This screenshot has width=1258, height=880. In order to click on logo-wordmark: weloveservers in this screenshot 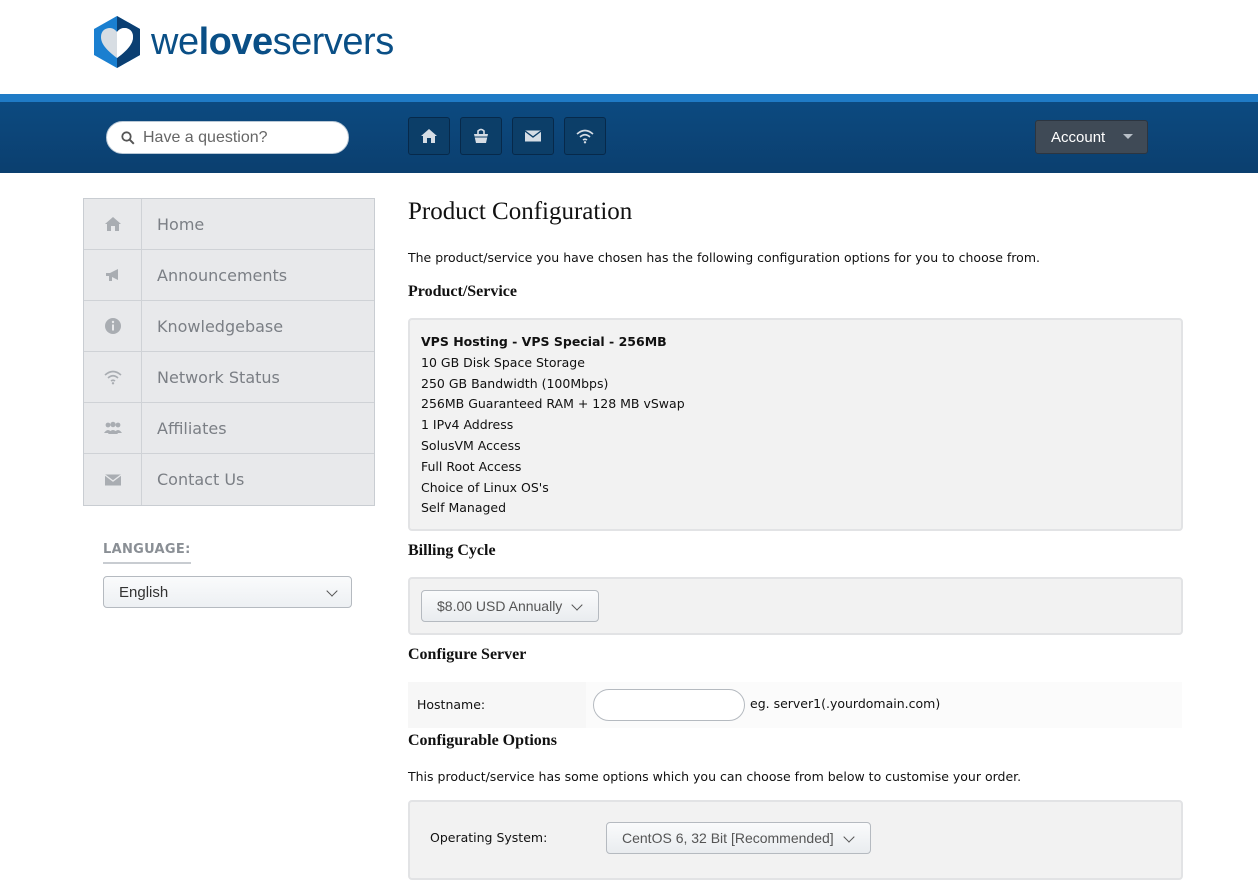, I will do `click(272, 41)`.